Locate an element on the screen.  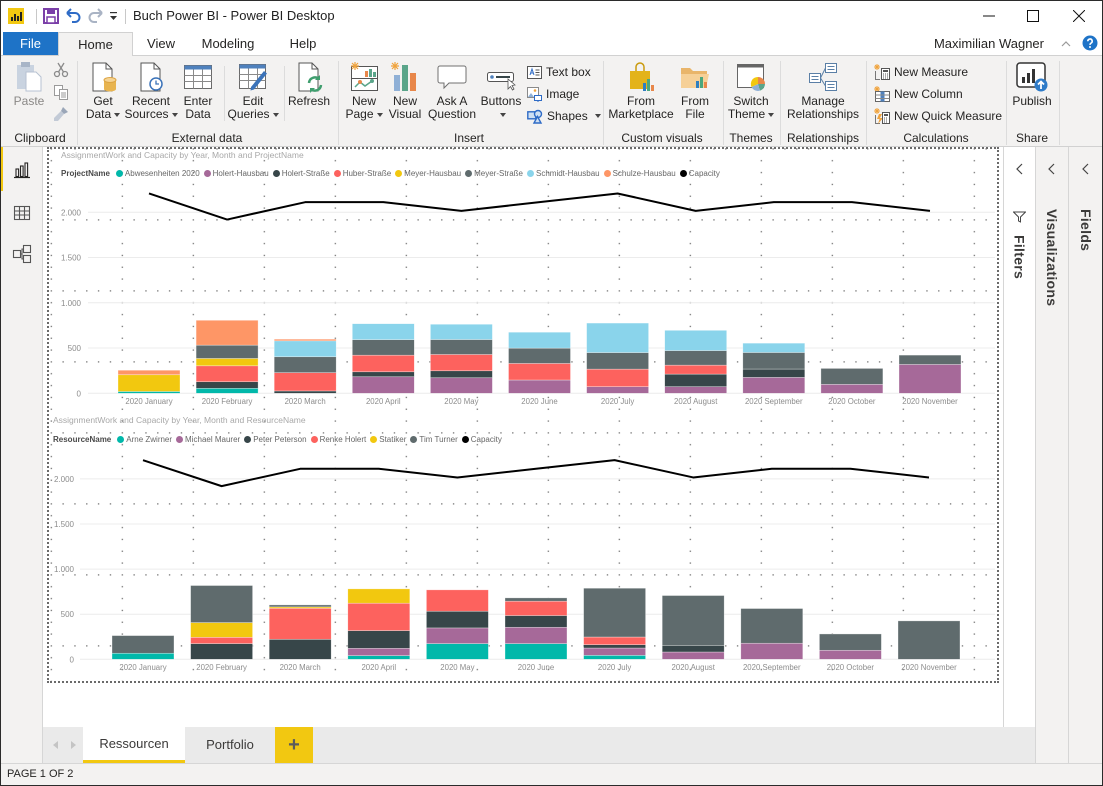
undo-icon is located at coordinates (73, 15).